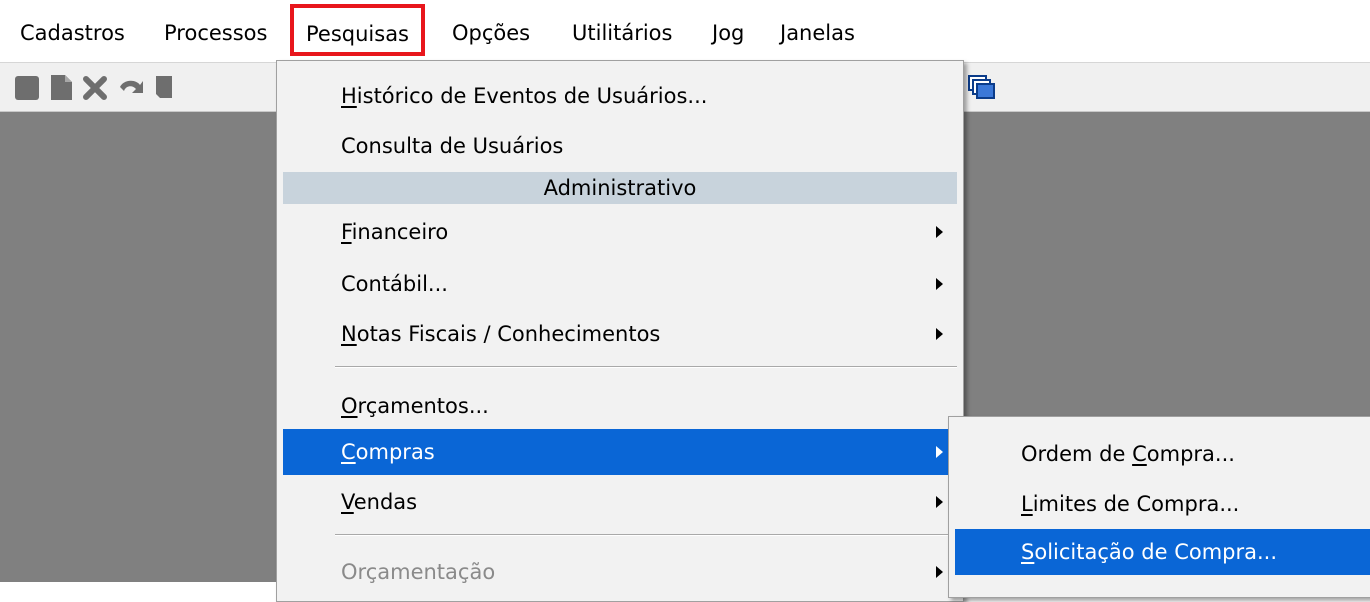 The image size is (1370, 602). I want to click on delete-icon, so click(95, 87).